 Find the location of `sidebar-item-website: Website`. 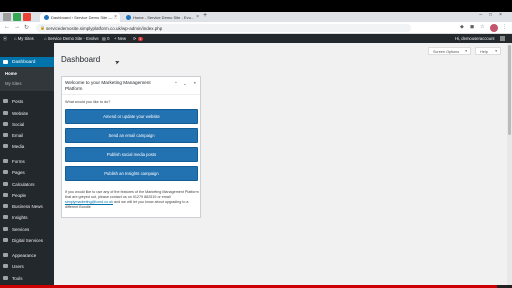

sidebar-item-website: Website is located at coordinates (27, 113).